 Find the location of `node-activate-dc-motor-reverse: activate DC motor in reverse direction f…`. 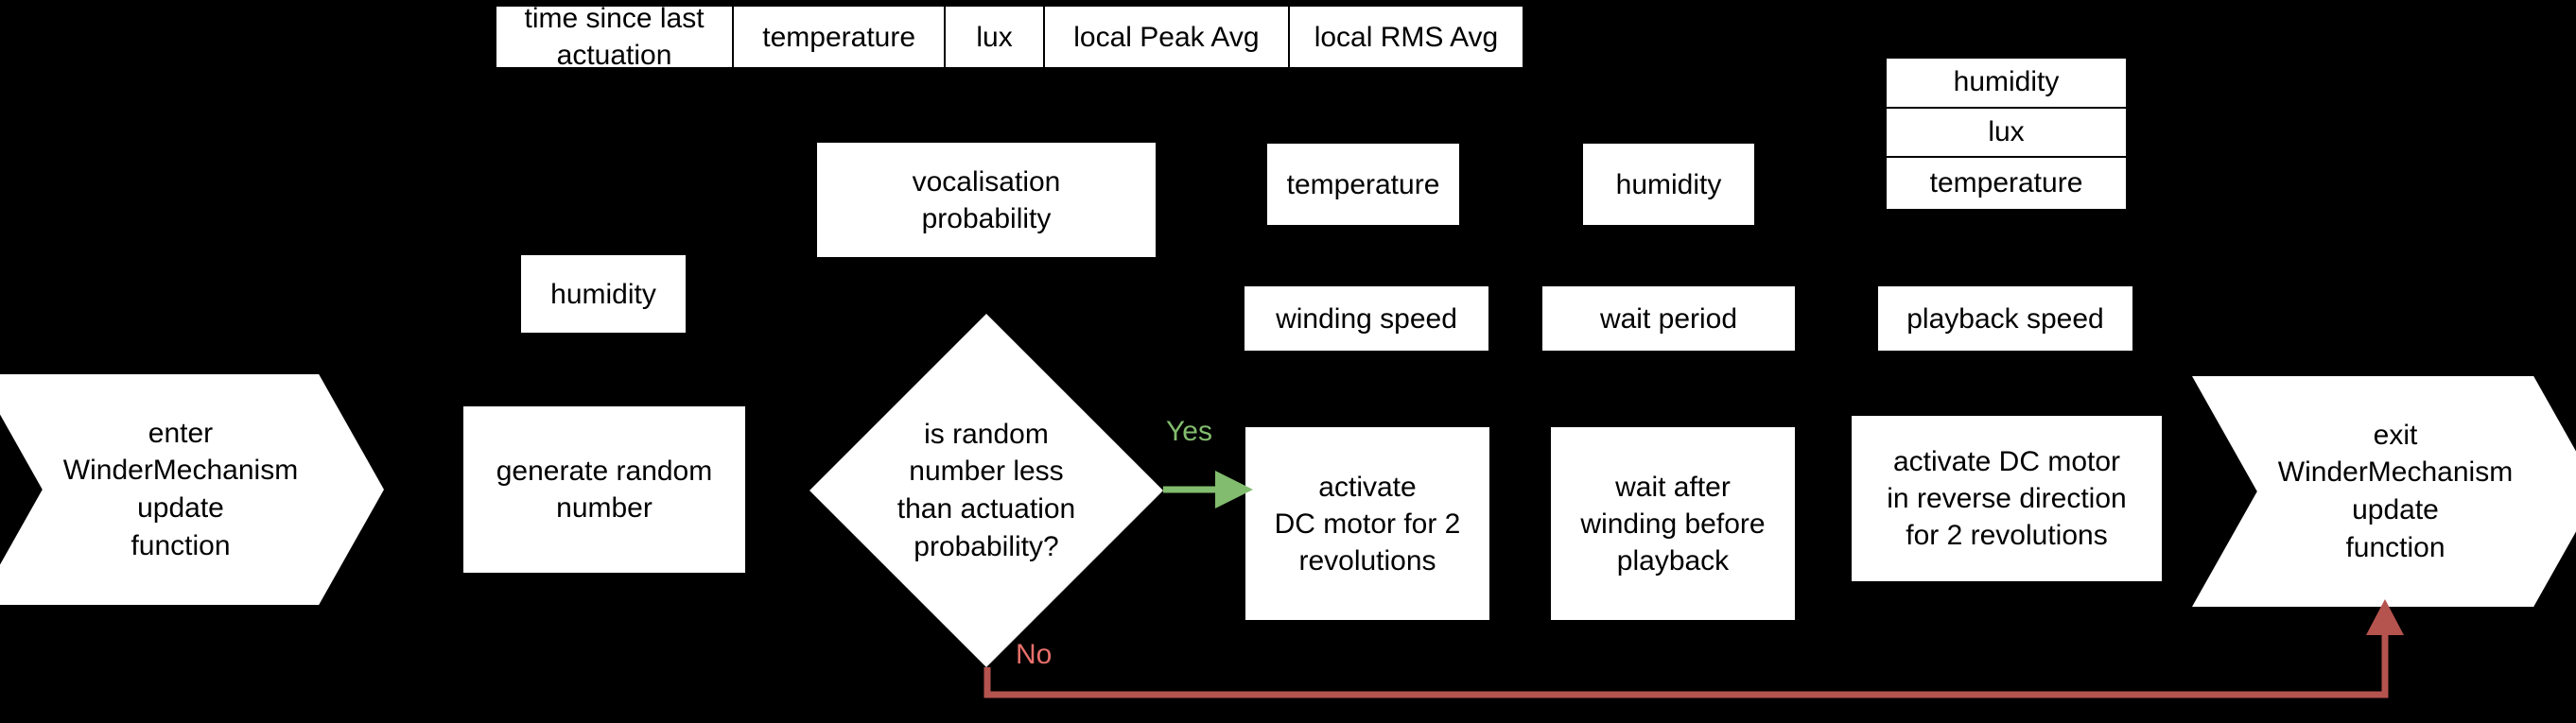

node-activate-dc-motor-reverse: activate DC motor in reverse direction f… is located at coordinates (2007, 498).